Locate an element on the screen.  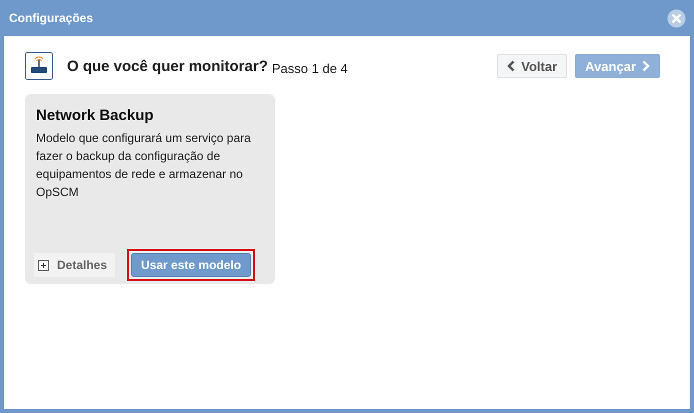
step-indicator: Passo 1 de 4 is located at coordinates (310, 68).